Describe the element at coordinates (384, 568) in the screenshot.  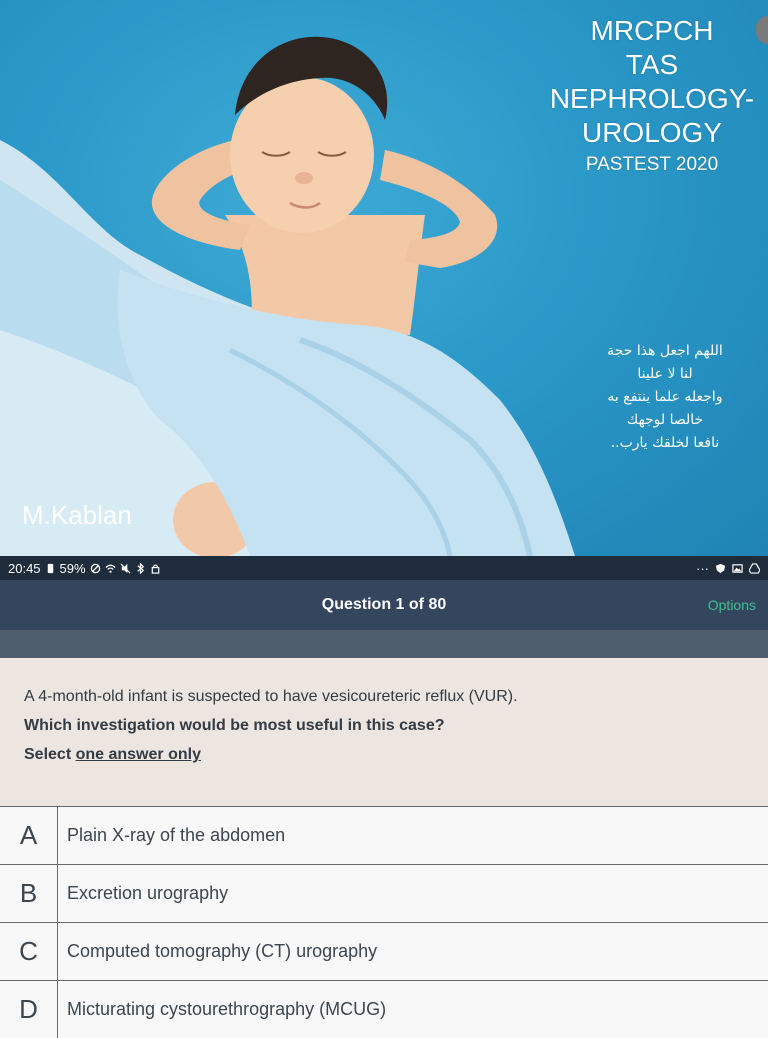
I see `status-bar: 20:45 59% ···` at that location.